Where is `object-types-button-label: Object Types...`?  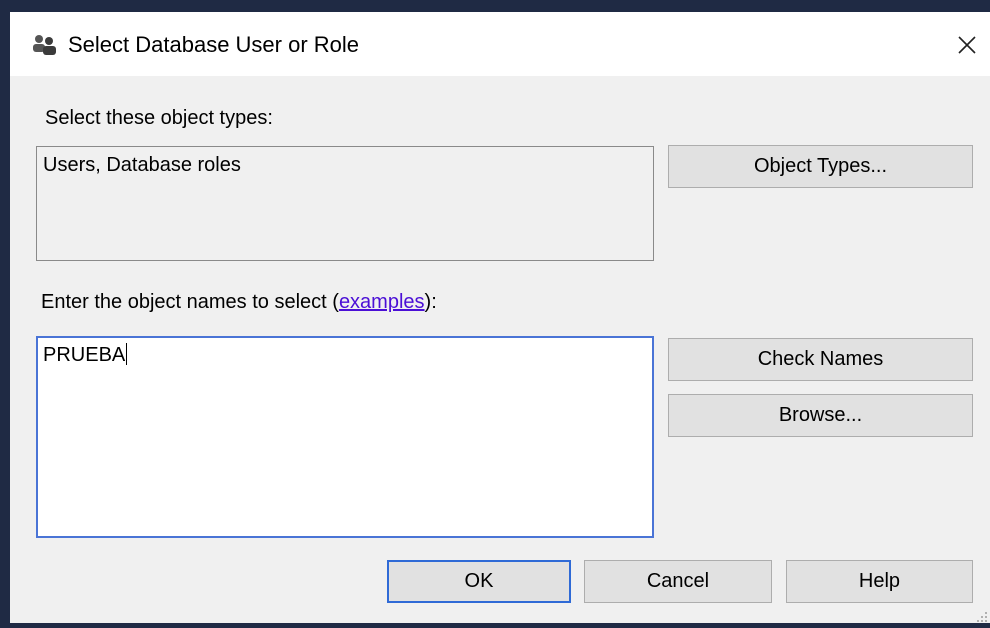
object-types-button-label: Object Types... is located at coordinates (820, 166).